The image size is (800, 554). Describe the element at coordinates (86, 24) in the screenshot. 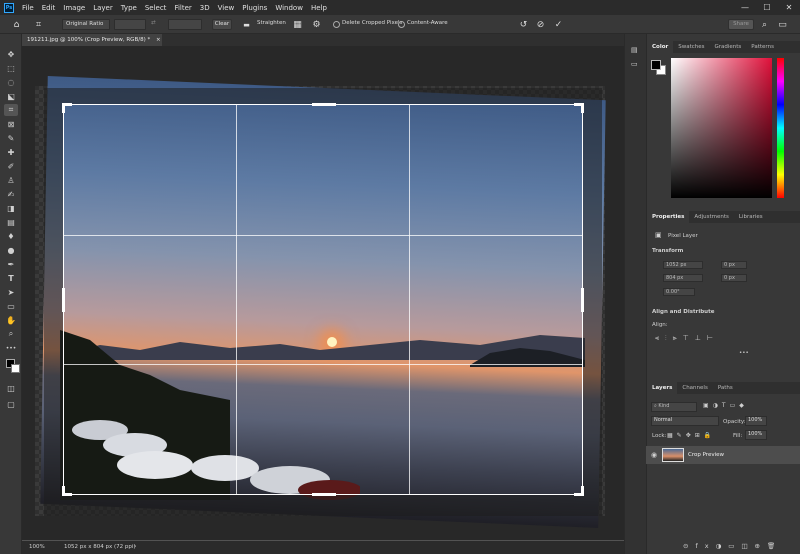

I see `ratio-select: Original Ratio` at that location.